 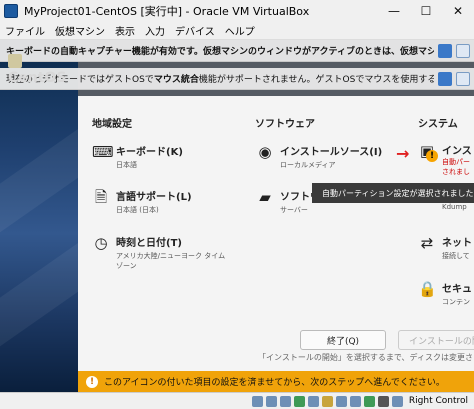 What do you see at coordinates (125, 30) in the screenshot?
I see `menu-view: 表示` at bounding box center [125, 30].